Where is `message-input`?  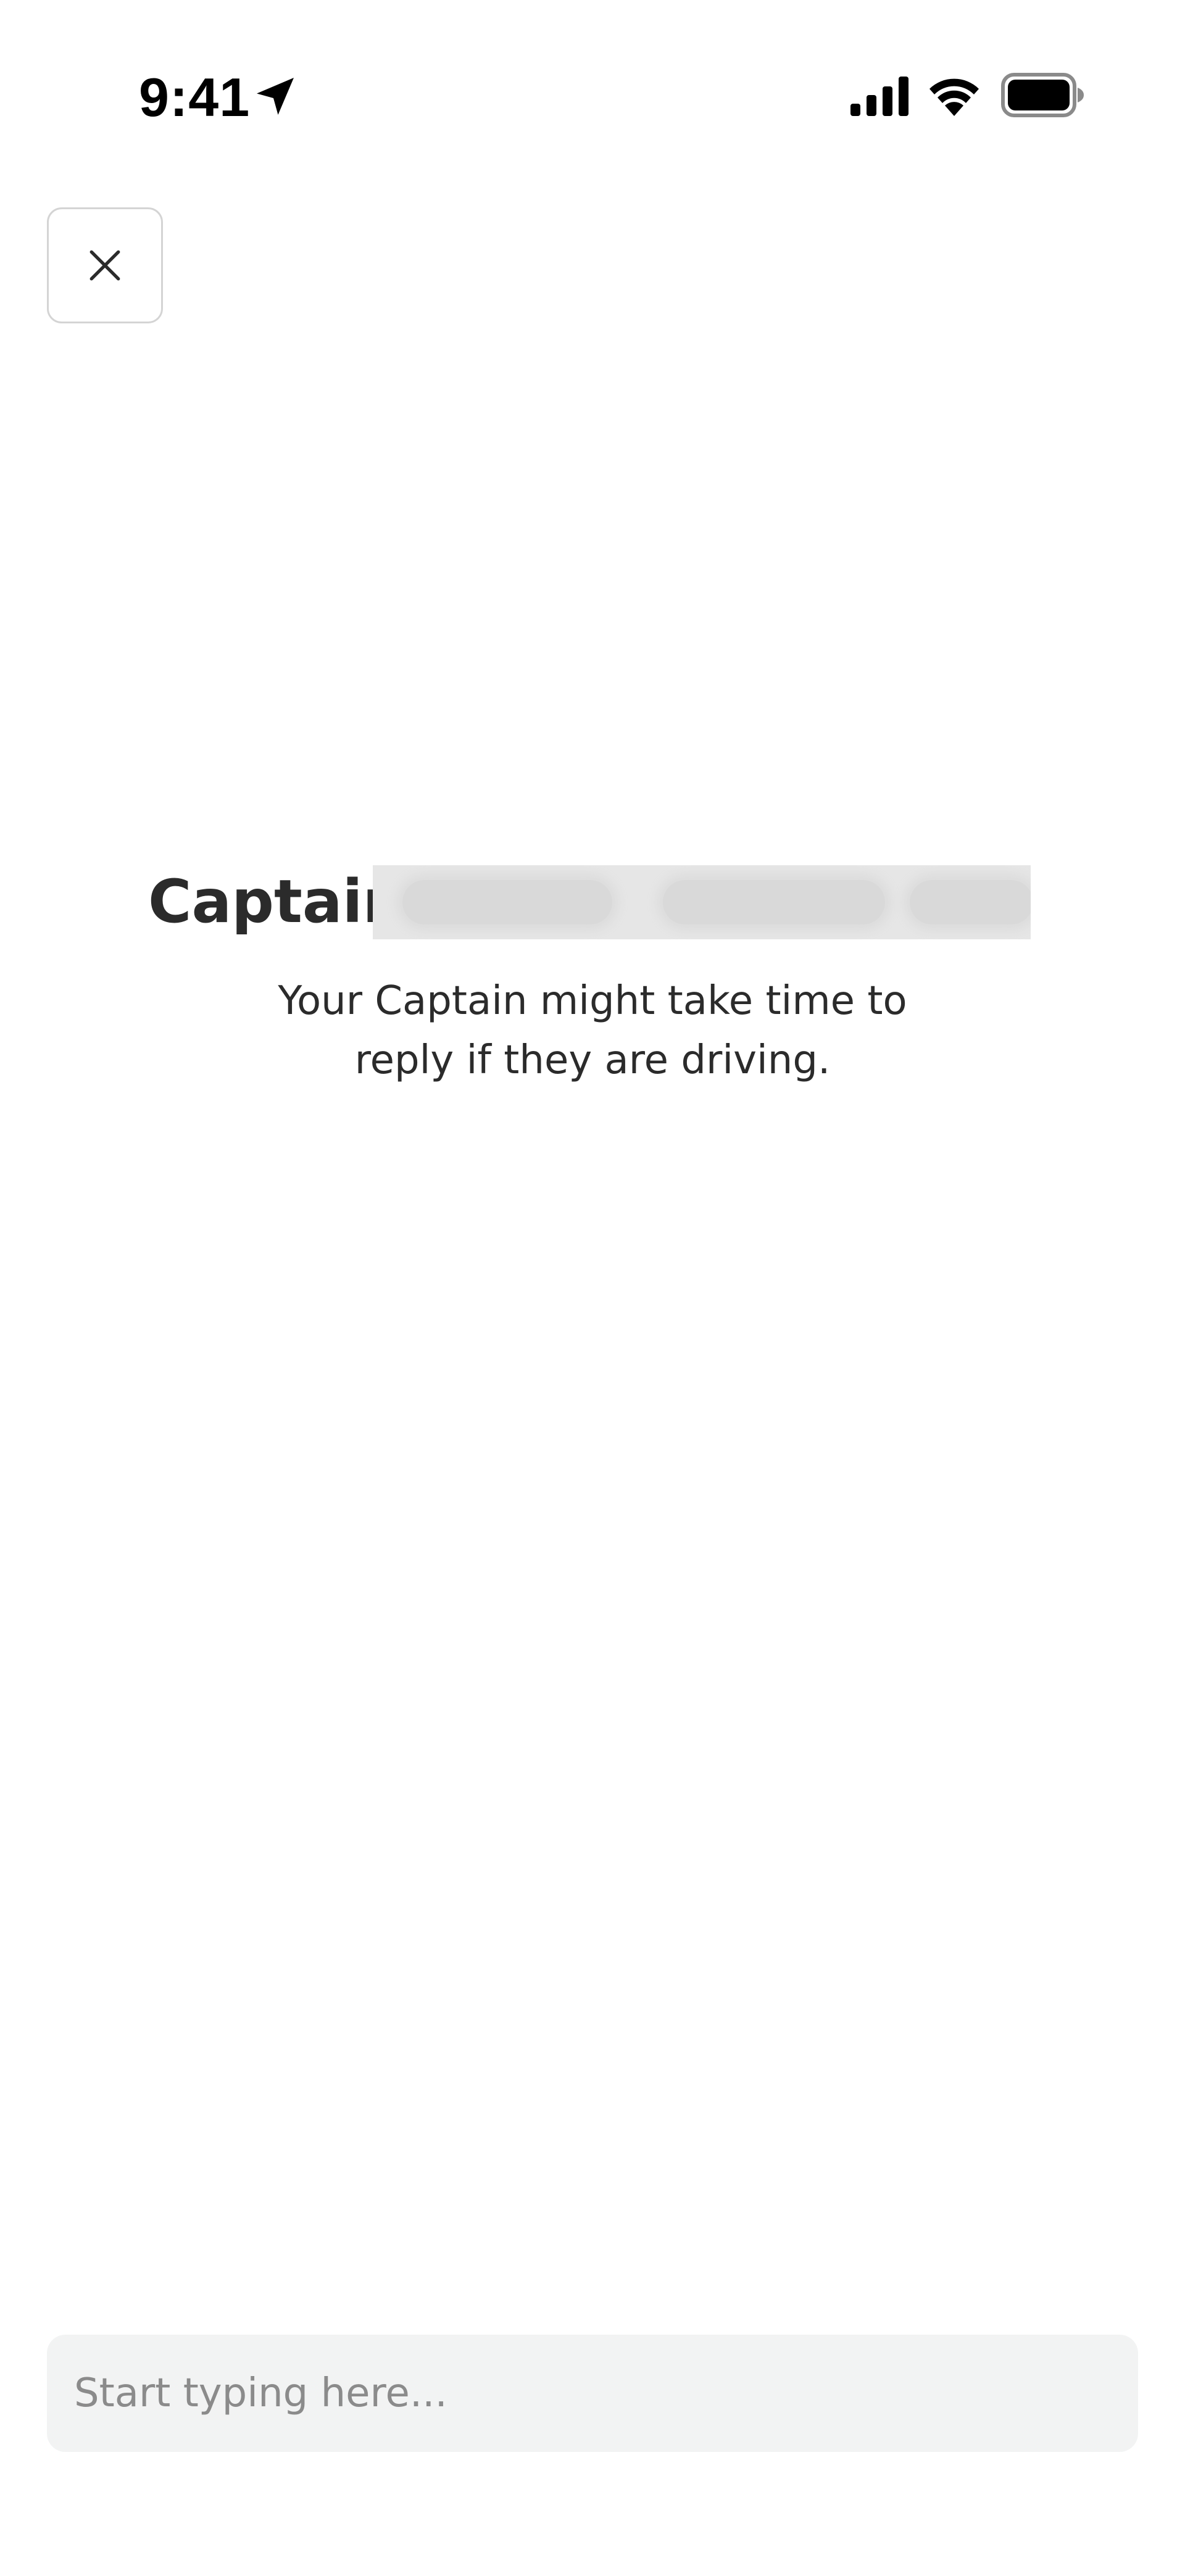
message-input is located at coordinates (592, 2393).